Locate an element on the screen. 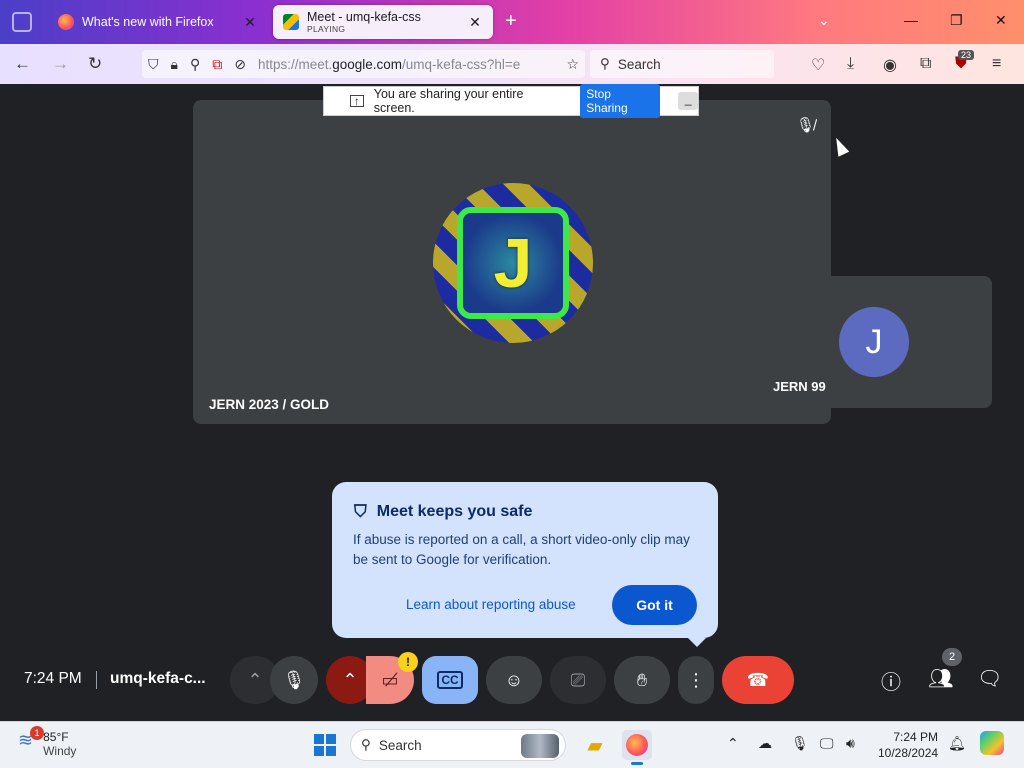 The height and width of the screenshot is (768, 1024). reactions-button: ☺ is located at coordinates (514, 680).